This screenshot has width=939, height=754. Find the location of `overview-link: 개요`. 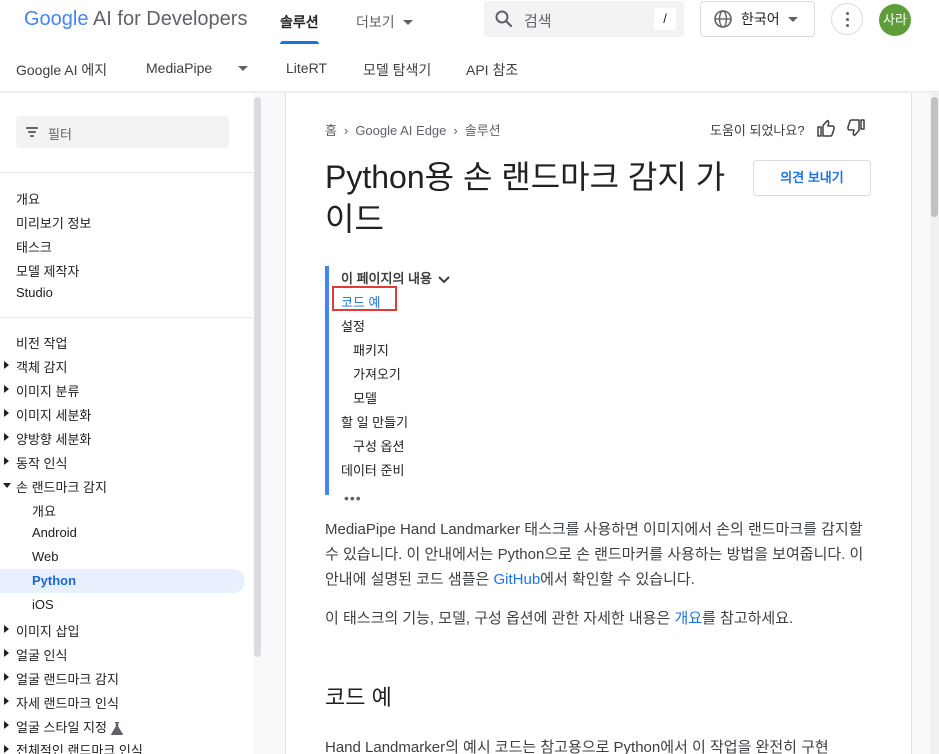

overview-link: 개요 is located at coordinates (688, 618).